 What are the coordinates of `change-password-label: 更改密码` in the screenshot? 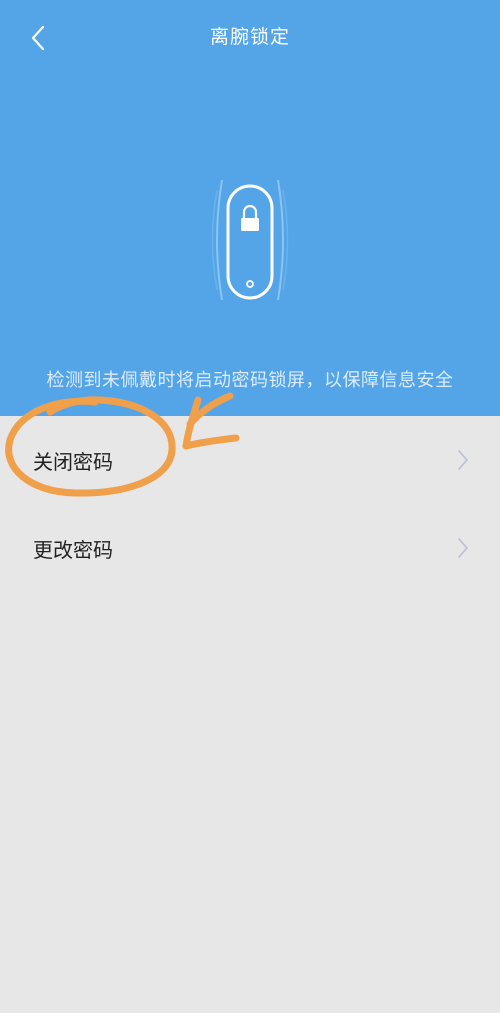 It's located at (73, 549).